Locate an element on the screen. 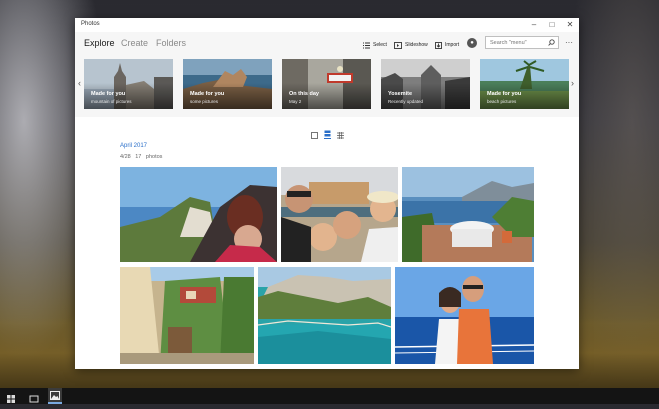 The image size is (659, 409). view-toggle-group is located at coordinates (327, 132).